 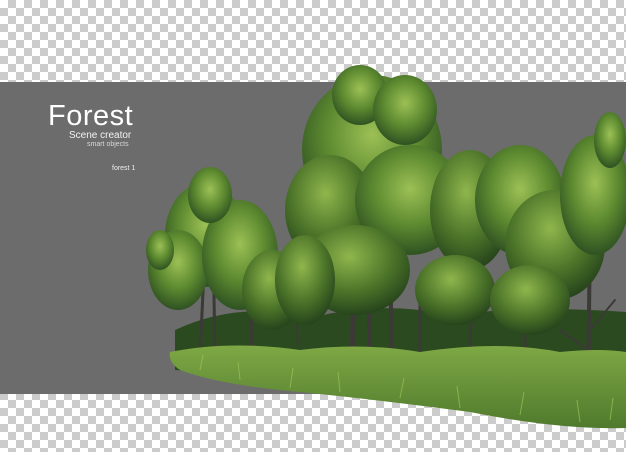 What do you see at coordinates (100, 135) in the screenshot?
I see `subtitle: Scene creator` at bounding box center [100, 135].